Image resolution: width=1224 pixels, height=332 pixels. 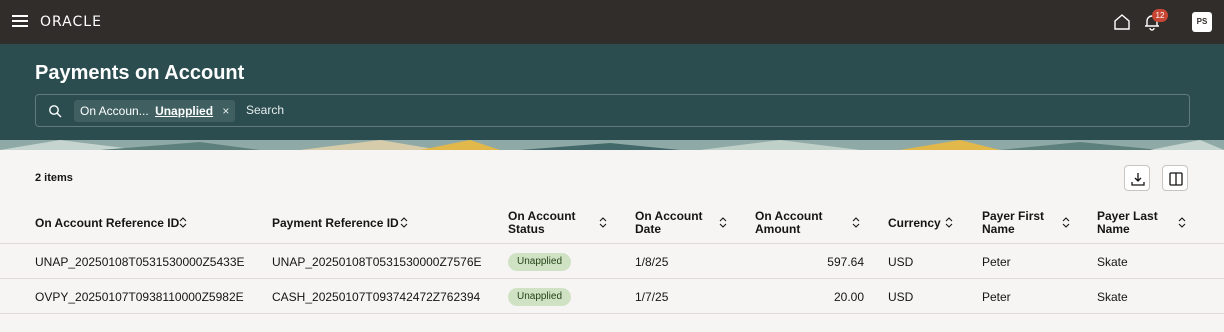 I want to click on column-header-currency: Currency, so click(x=914, y=223).